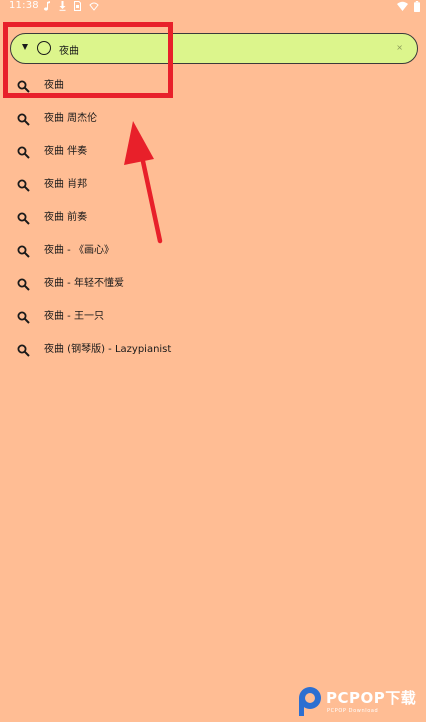 This screenshot has height=722, width=426. Describe the element at coordinates (88, 60) in the screenshot. I see `highlight-box` at that location.